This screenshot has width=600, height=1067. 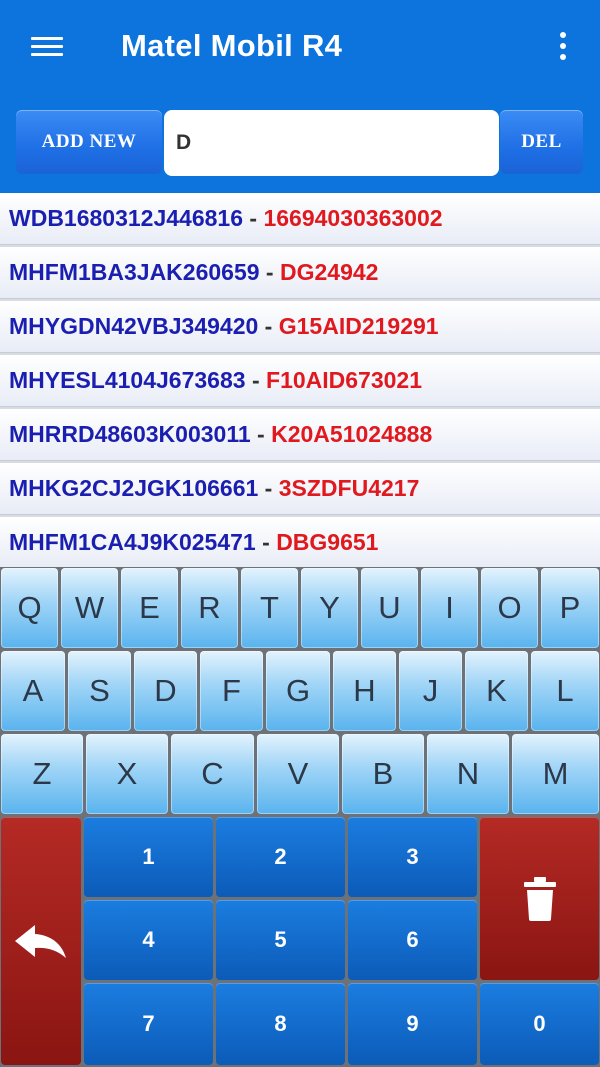 I want to click on vin-text: MHYGDN42VBJ349420, so click(x=134, y=326).